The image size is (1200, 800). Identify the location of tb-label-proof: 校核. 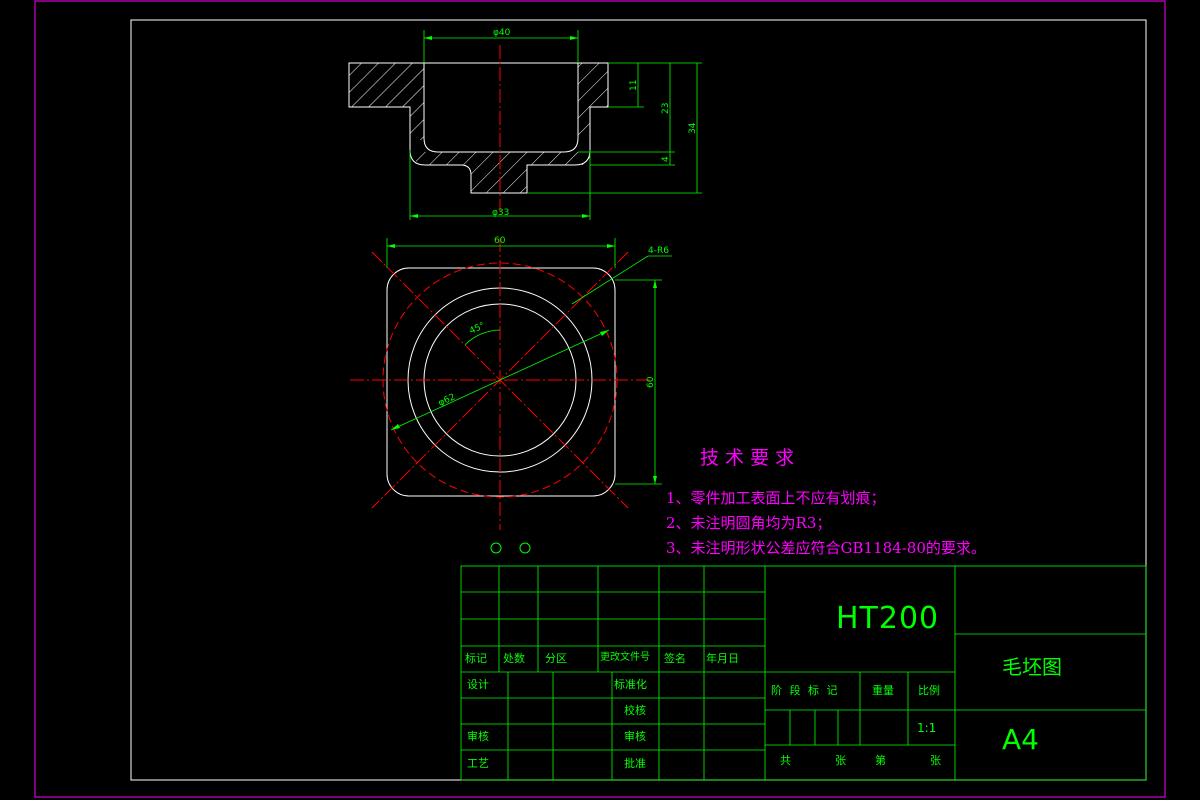
(635, 710).